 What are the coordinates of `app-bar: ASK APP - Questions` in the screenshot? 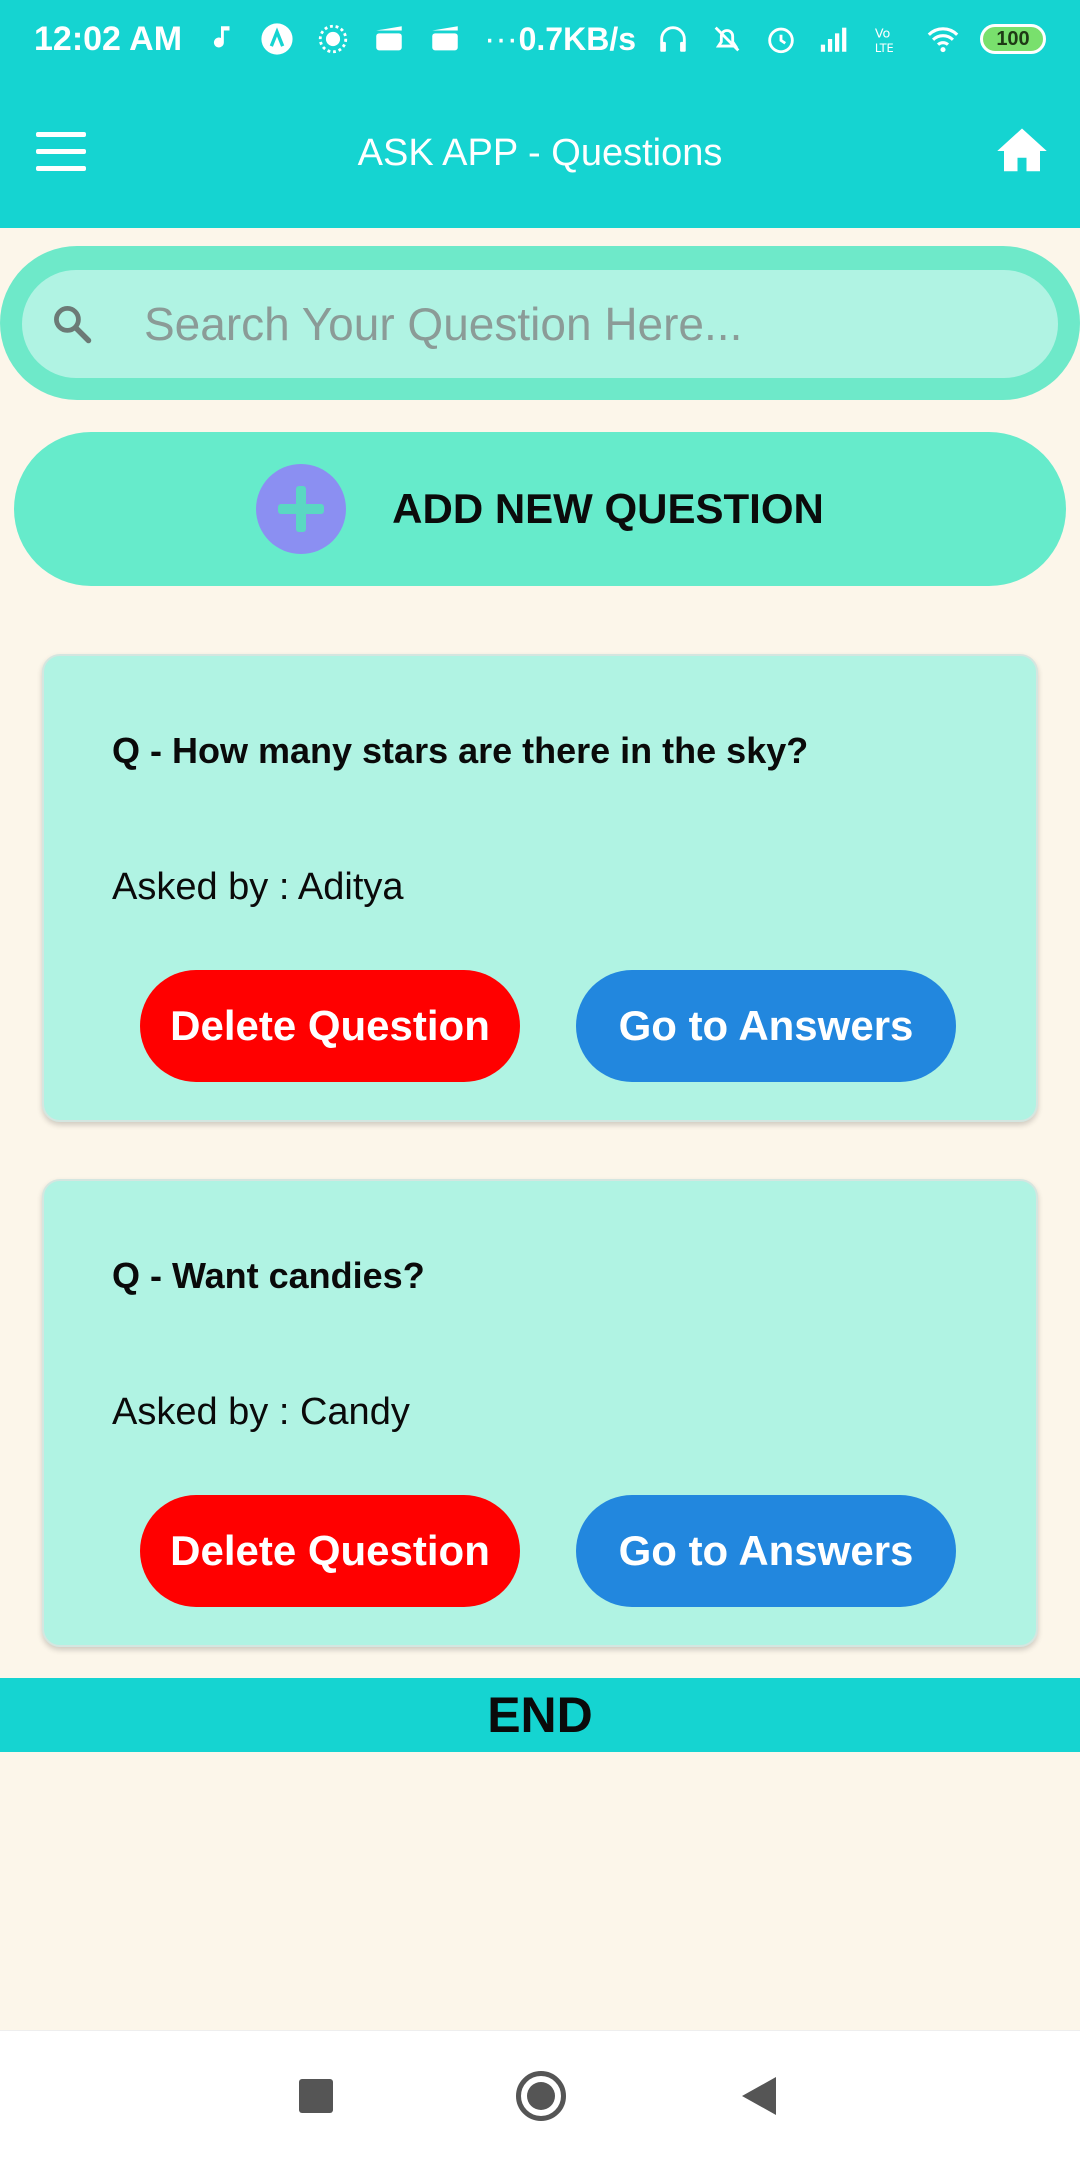 It's located at (540, 153).